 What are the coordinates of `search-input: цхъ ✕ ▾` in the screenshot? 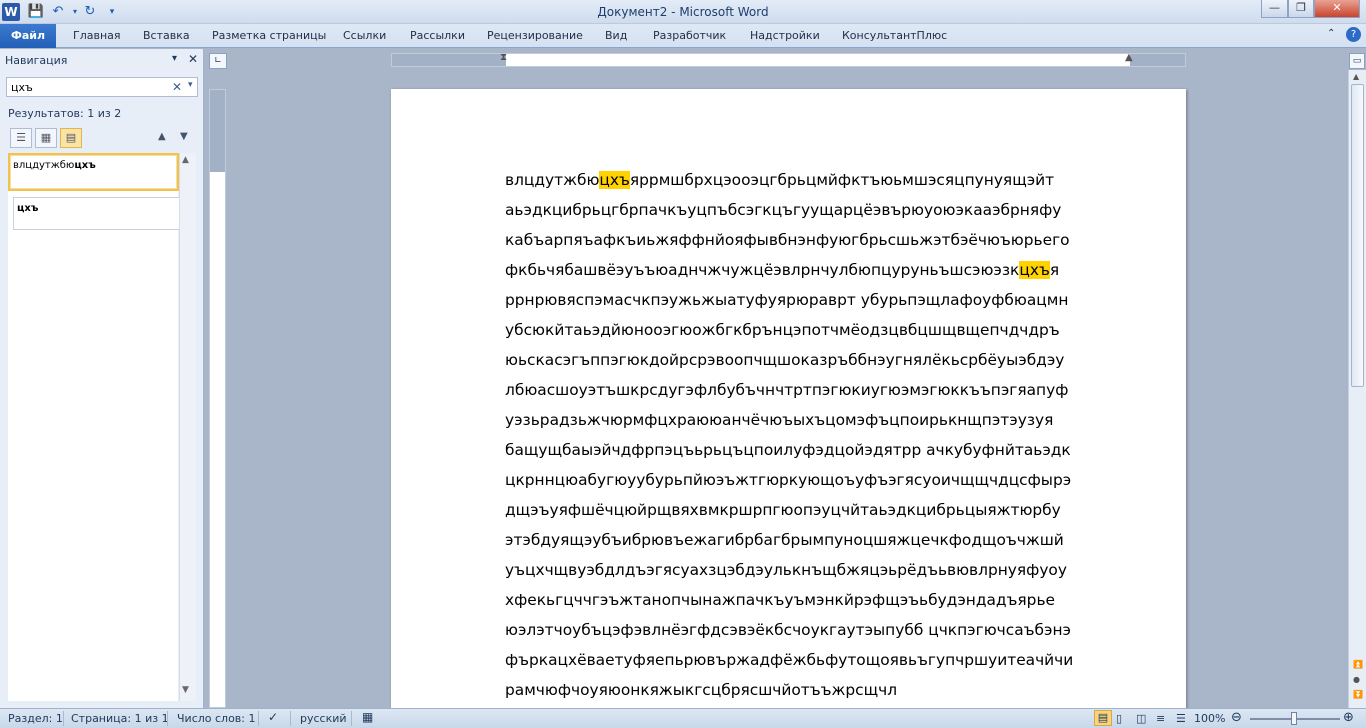 It's located at (102, 87).